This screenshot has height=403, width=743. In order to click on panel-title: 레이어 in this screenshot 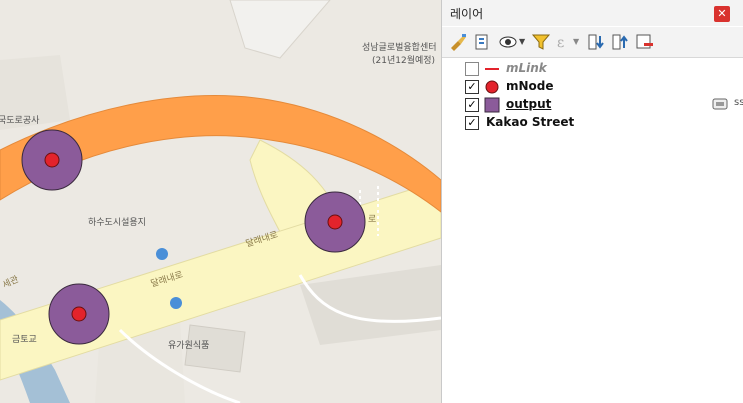, I will do `click(467, 14)`.